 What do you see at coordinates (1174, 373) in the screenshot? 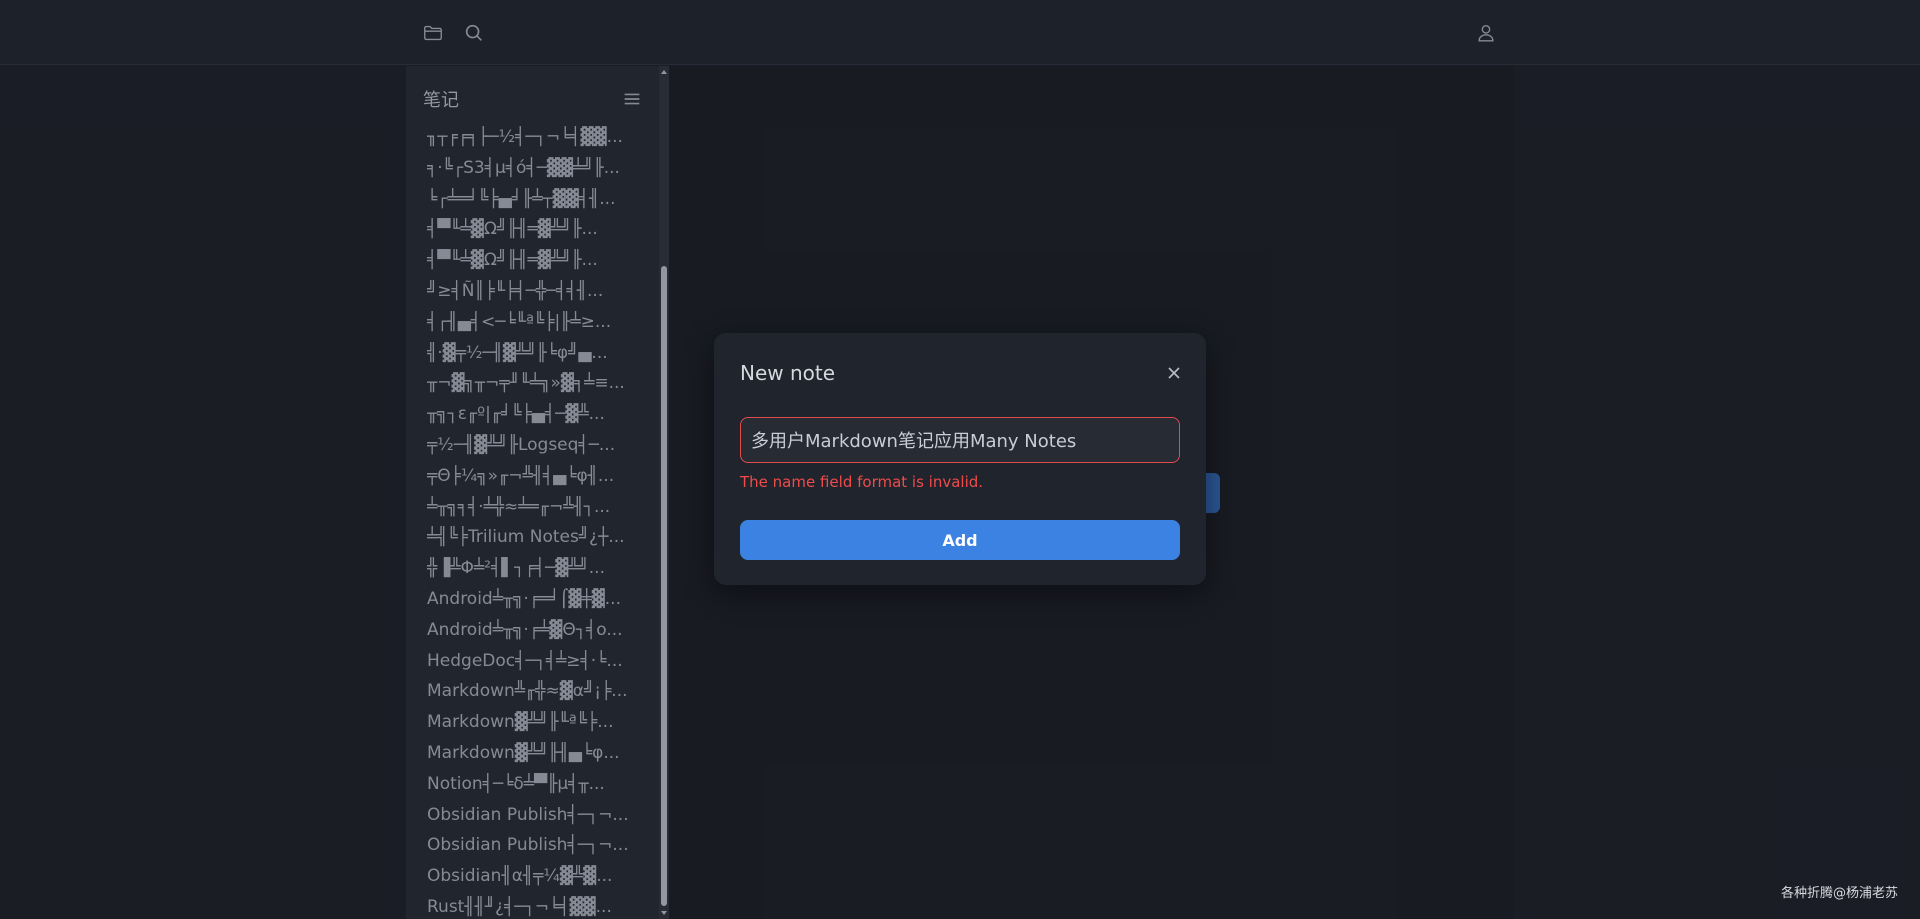
I see `close-icon` at bounding box center [1174, 373].